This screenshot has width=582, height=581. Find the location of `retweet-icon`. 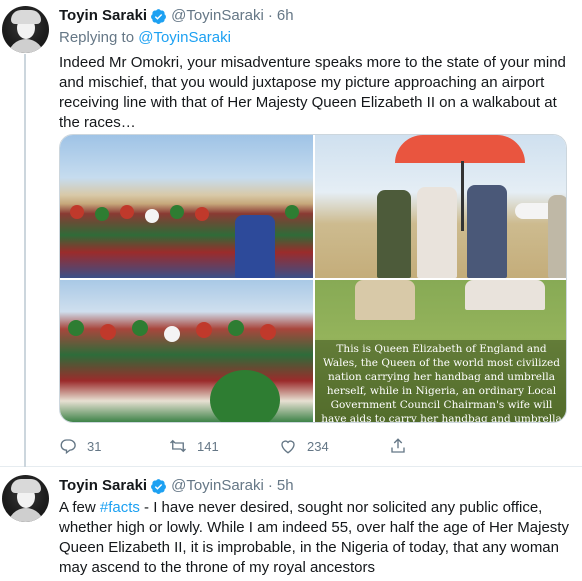

retweet-icon is located at coordinates (178, 446).